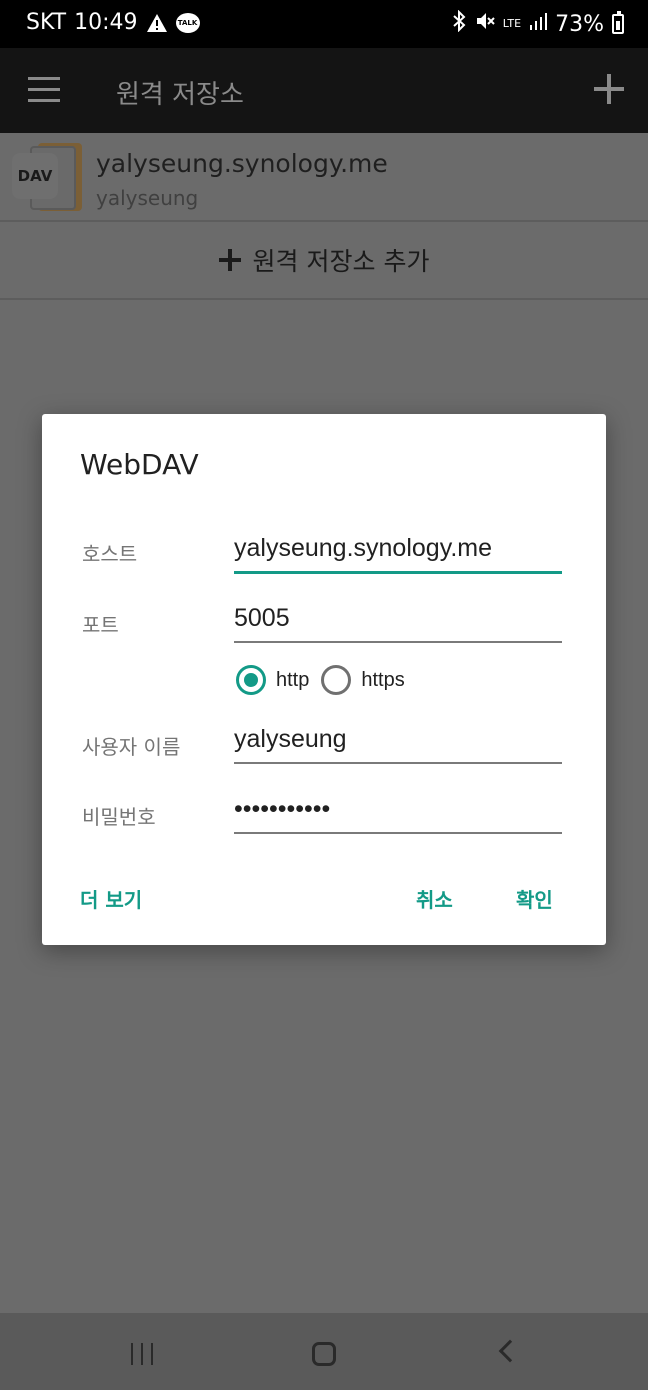 The image size is (648, 1390). Describe the element at coordinates (44, 90) in the screenshot. I see `hamburger-menu-icon` at that location.